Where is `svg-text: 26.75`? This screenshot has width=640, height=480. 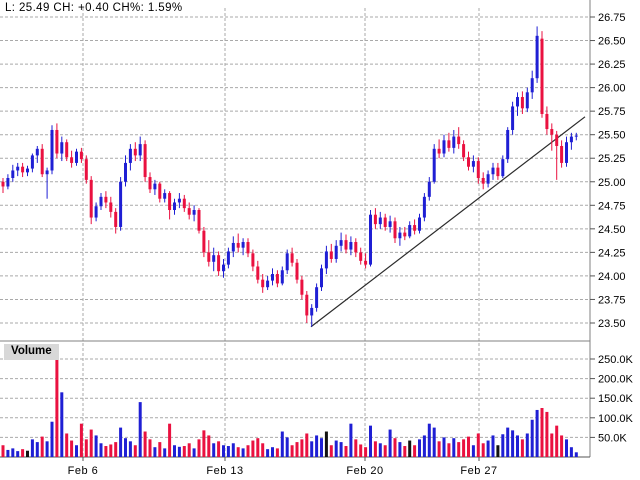
svg-text: 26.75 is located at coordinates (612, 18).